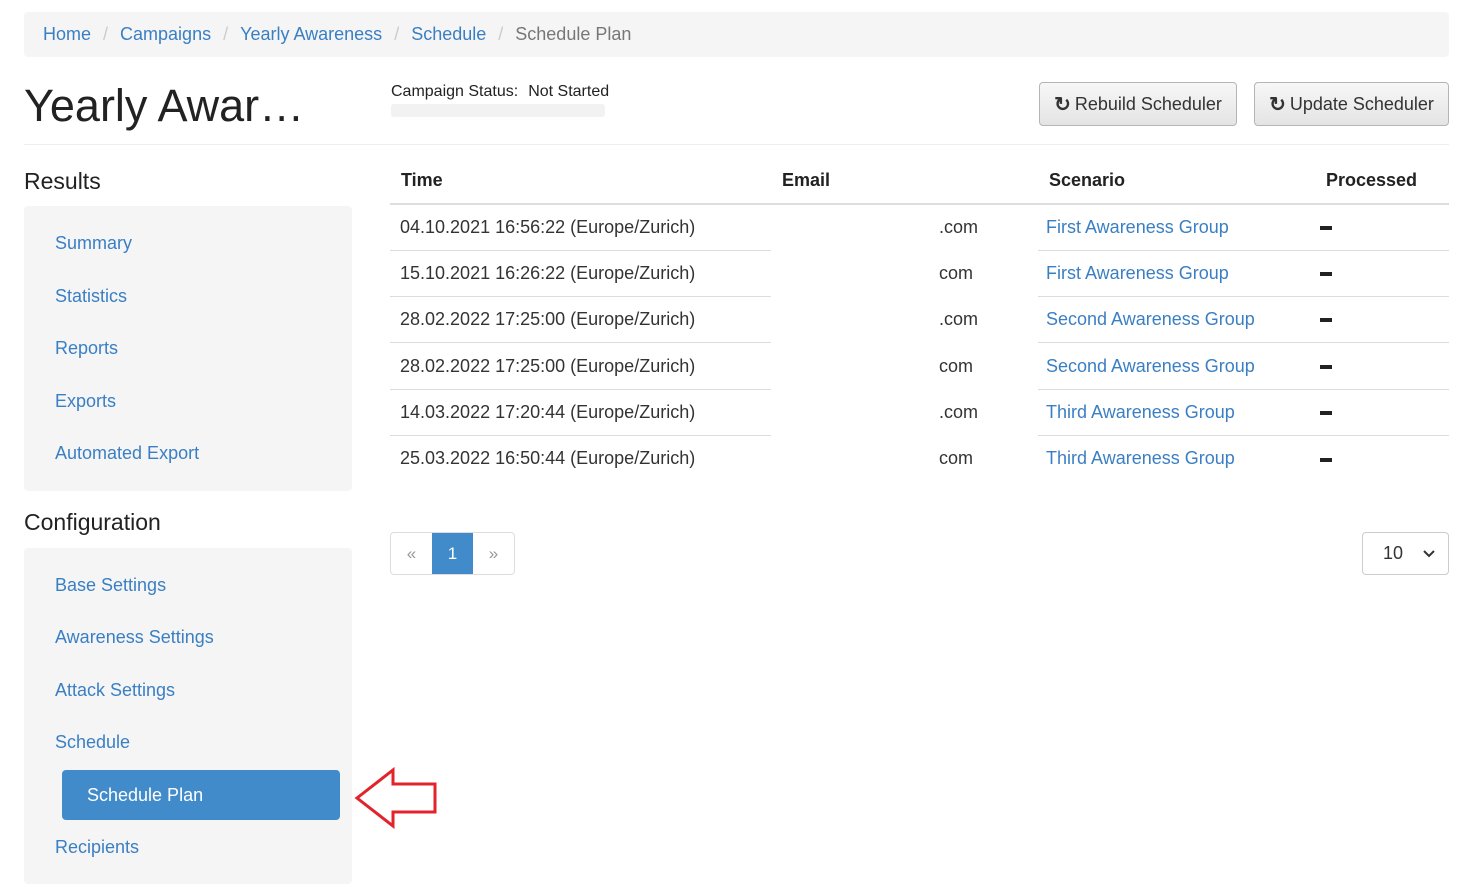  What do you see at coordinates (498, 110) in the screenshot?
I see `campaign-status-bar` at bounding box center [498, 110].